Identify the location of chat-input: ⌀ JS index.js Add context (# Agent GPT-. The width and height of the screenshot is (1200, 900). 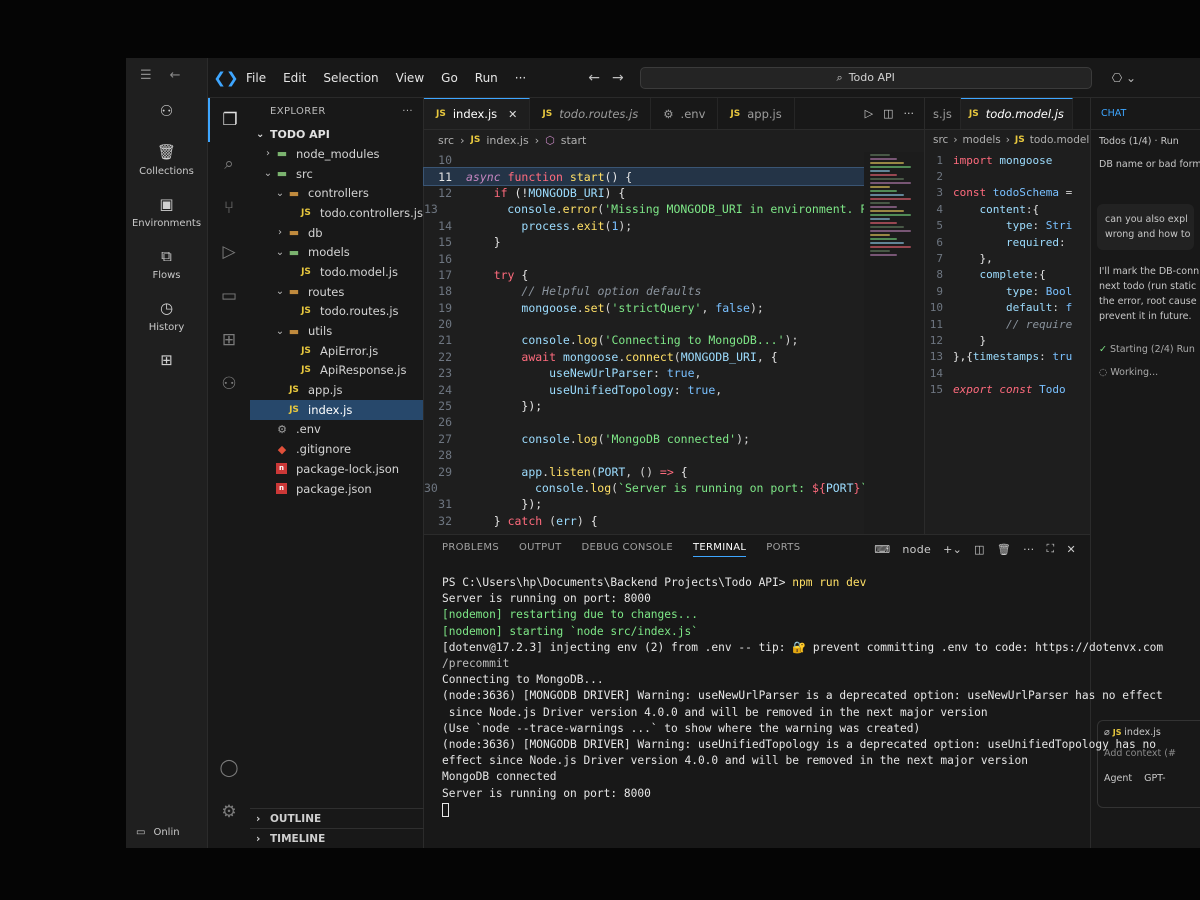
(1148, 764).